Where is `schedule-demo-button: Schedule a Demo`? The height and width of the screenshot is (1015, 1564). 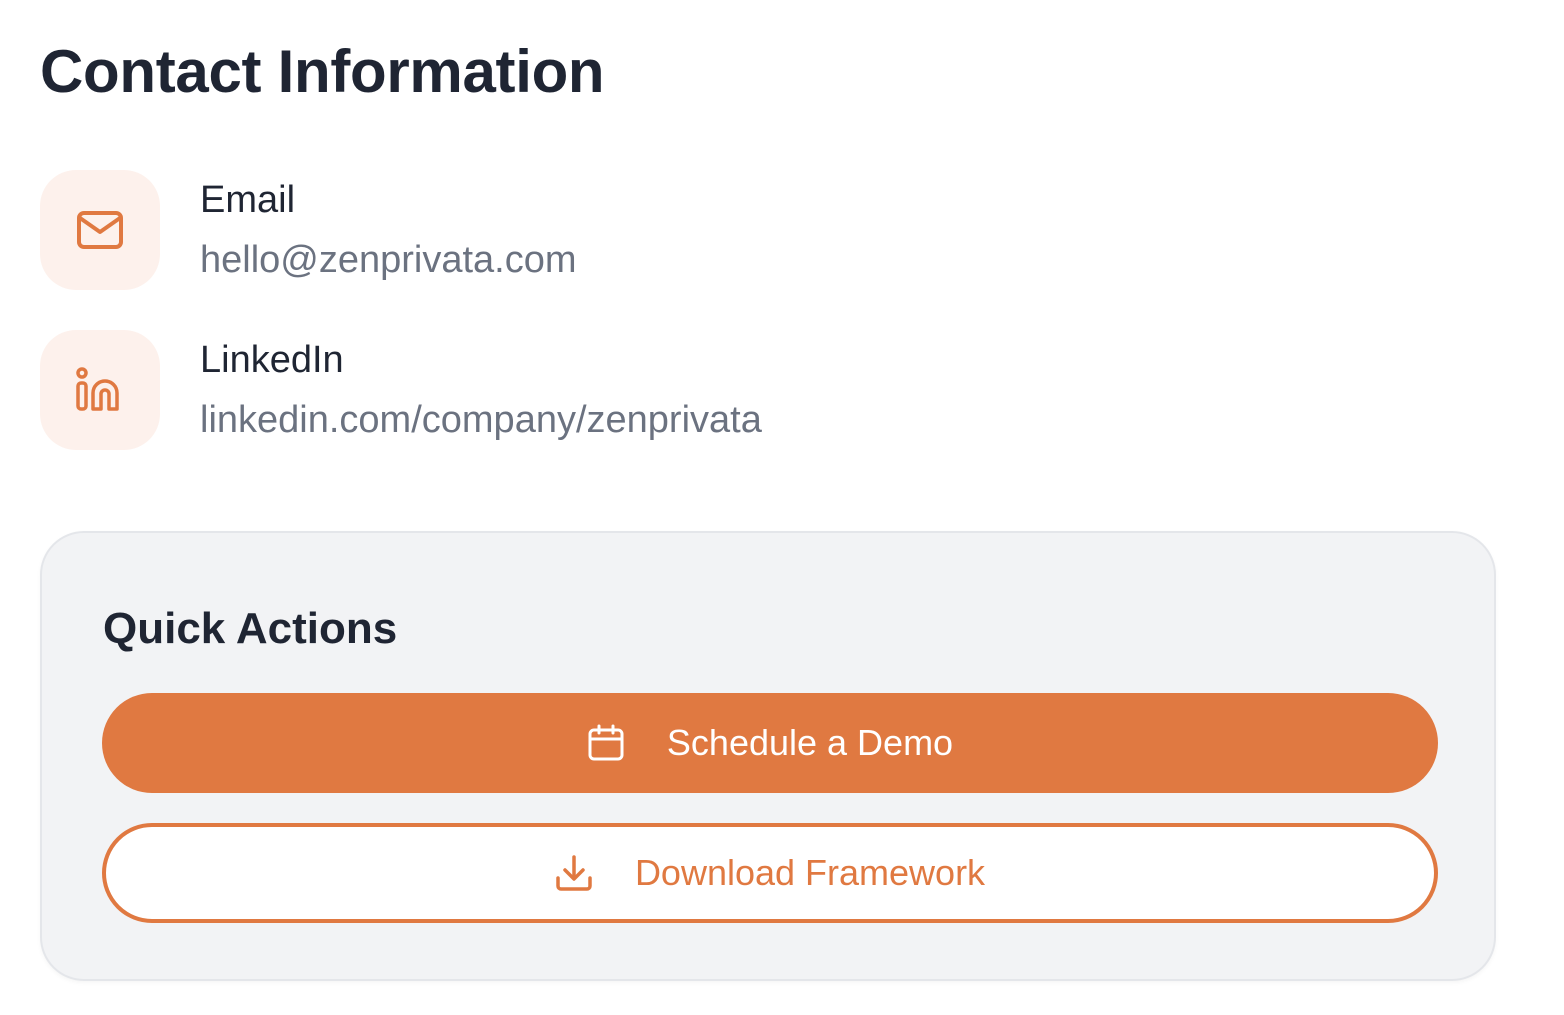
schedule-demo-button: Schedule a Demo is located at coordinates (770, 743).